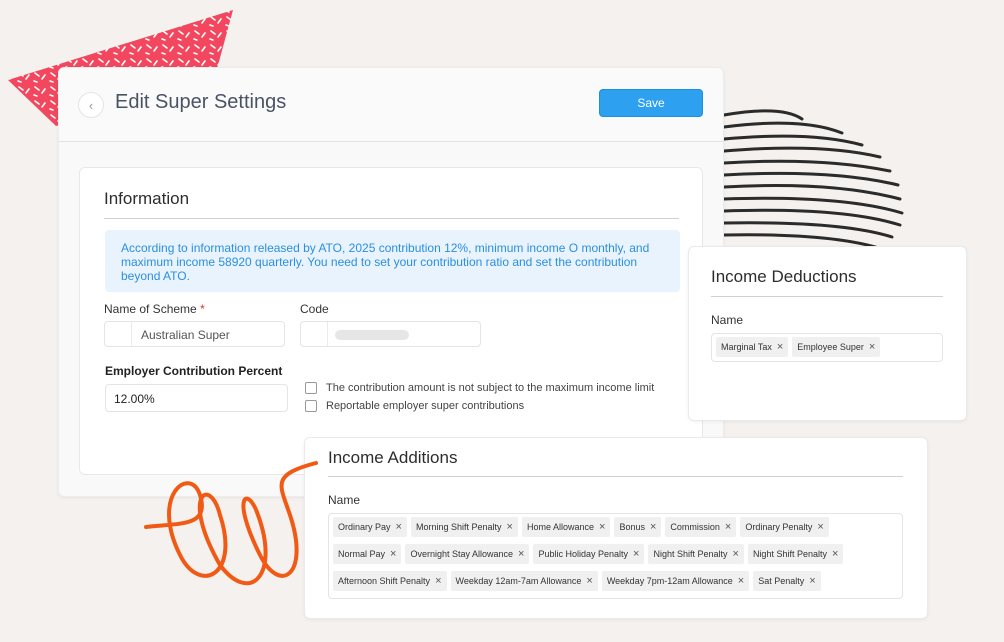 The image size is (1004, 642). What do you see at coordinates (150, 309) in the screenshot?
I see `scheme-name-label-text: Name of Scheme` at bounding box center [150, 309].